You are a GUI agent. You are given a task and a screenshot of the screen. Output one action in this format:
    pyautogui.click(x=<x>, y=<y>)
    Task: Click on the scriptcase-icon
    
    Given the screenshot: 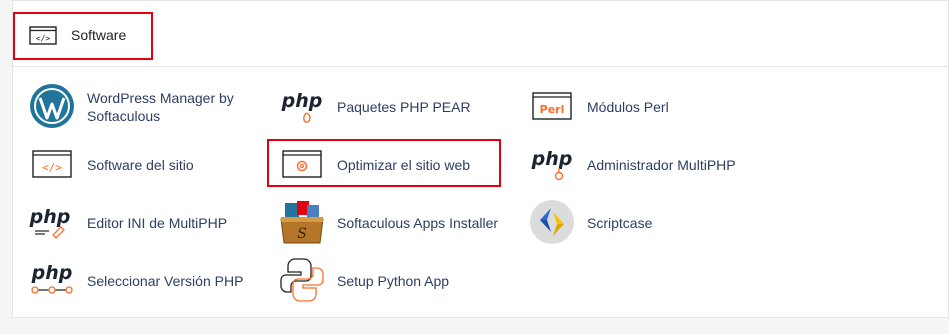 What is the action you would take?
    pyautogui.click(x=552, y=222)
    